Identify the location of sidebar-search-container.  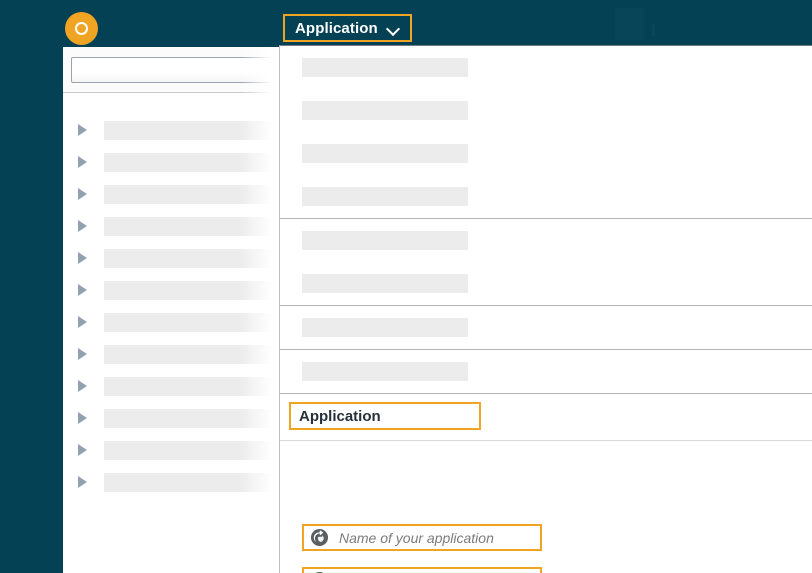
(174, 70).